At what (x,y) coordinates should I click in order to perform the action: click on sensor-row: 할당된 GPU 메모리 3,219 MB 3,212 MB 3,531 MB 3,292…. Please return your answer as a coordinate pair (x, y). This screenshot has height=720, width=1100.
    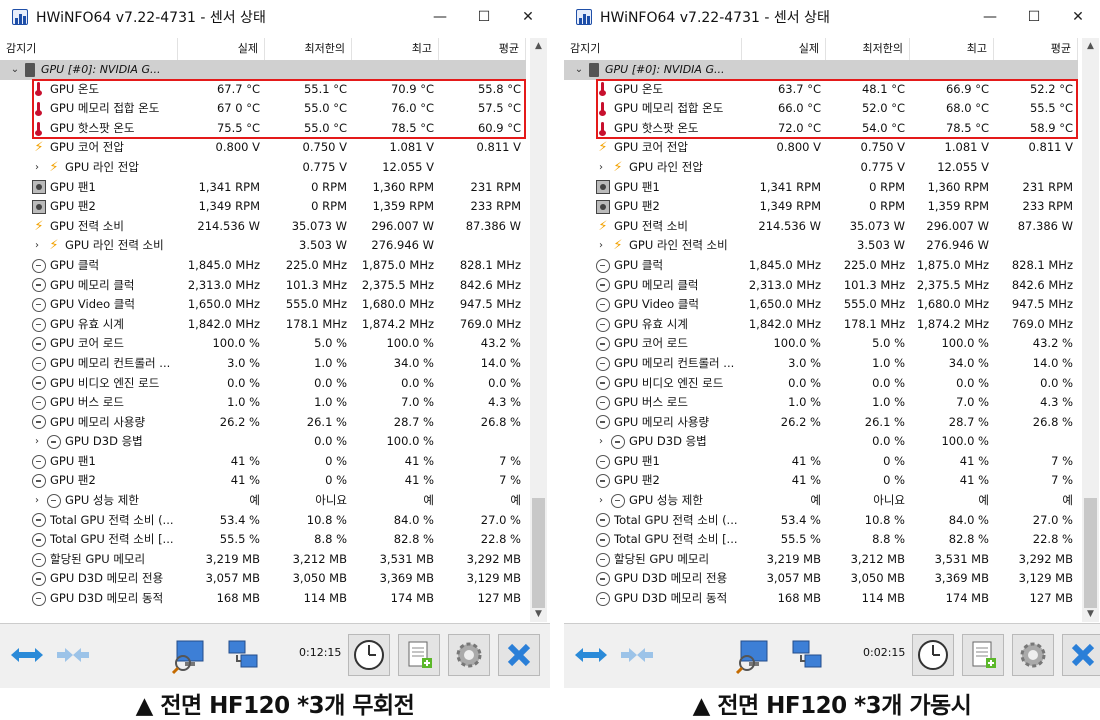
    Looking at the image, I should click on (263, 560).